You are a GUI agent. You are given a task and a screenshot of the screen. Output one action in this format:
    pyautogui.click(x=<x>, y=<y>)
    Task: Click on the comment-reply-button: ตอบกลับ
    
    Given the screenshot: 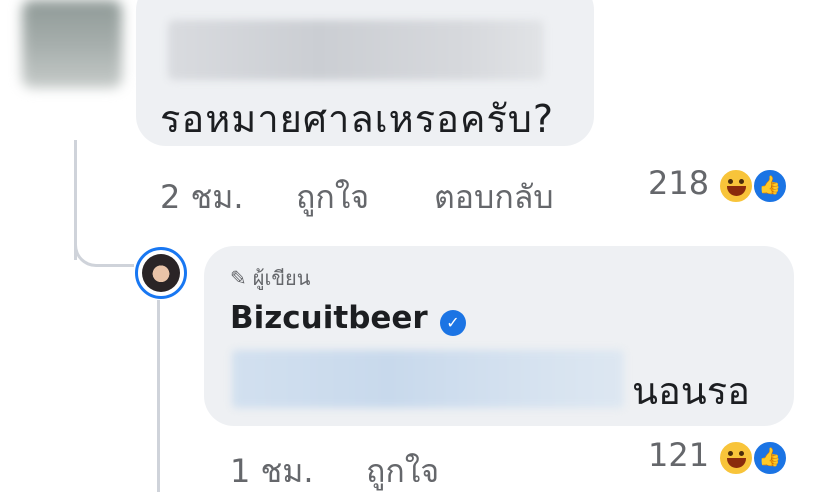 What is the action you would take?
    pyautogui.click(x=494, y=197)
    